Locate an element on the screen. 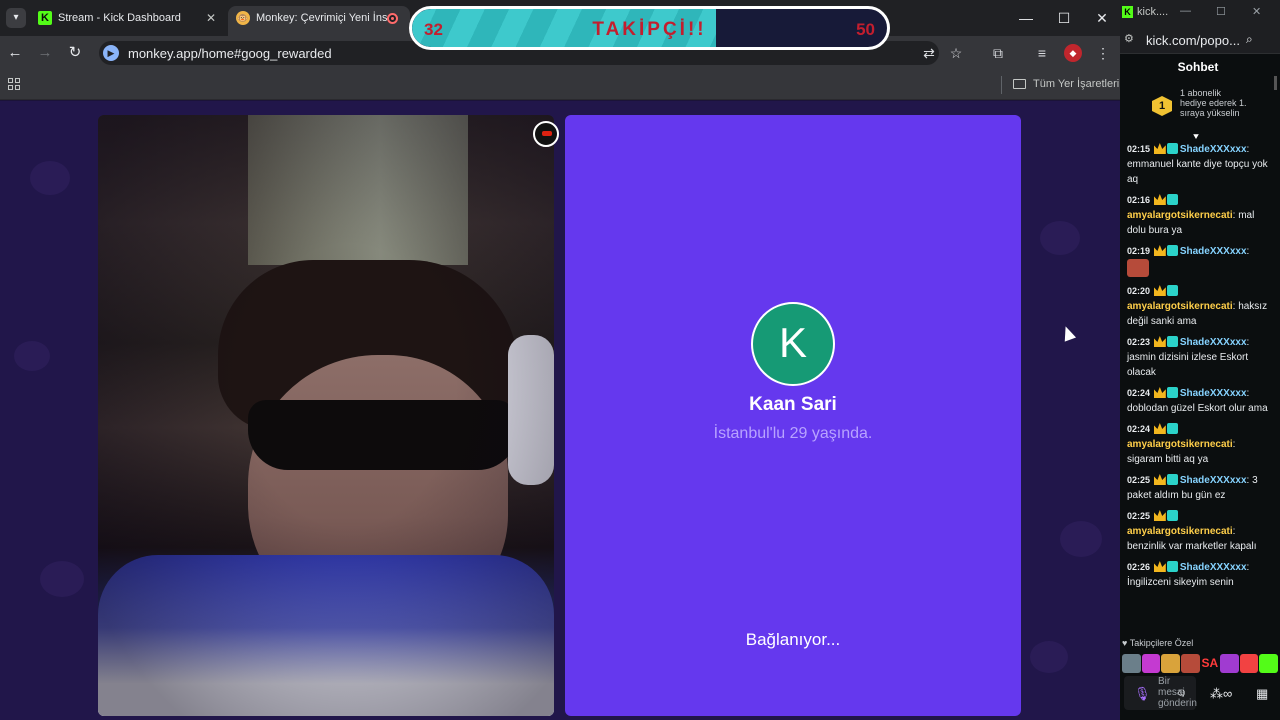  match-avatar: K is located at coordinates (793, 344).